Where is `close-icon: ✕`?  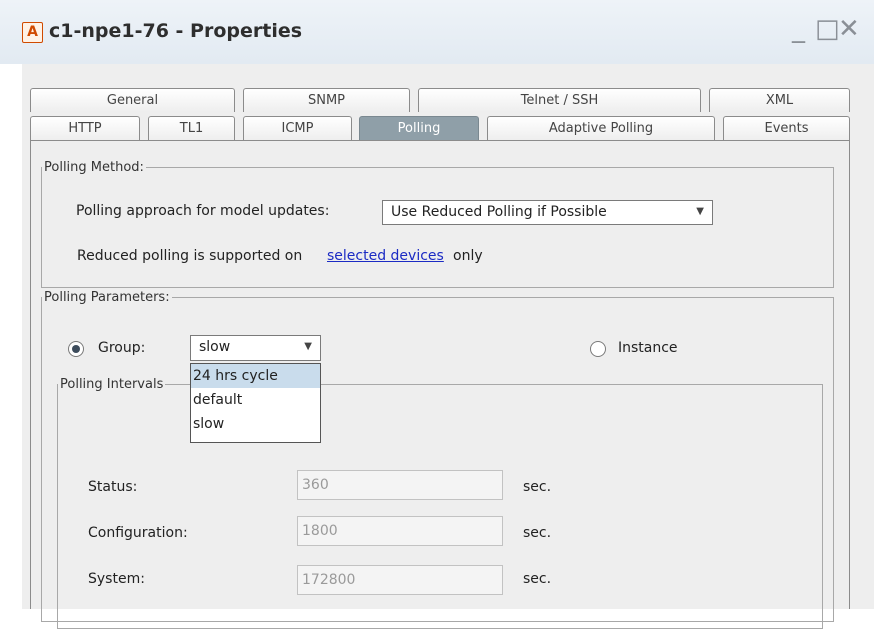
close-icon: ✕ is located at coordinates (849, 29).